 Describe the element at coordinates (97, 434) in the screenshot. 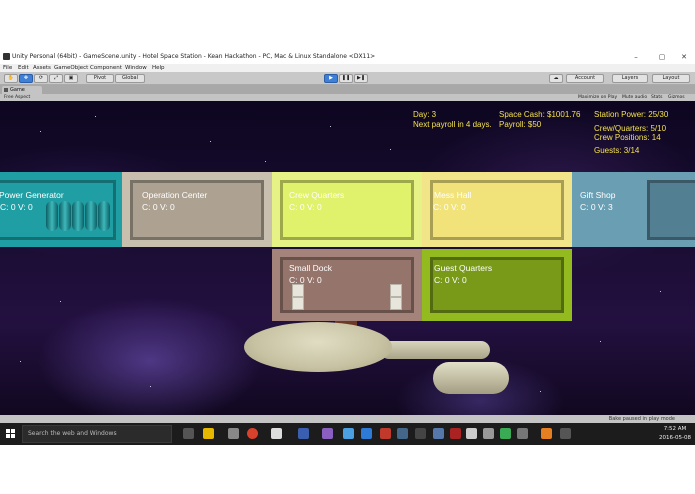

I see `taskbar-search-input: Search the web and Windows` at that location.